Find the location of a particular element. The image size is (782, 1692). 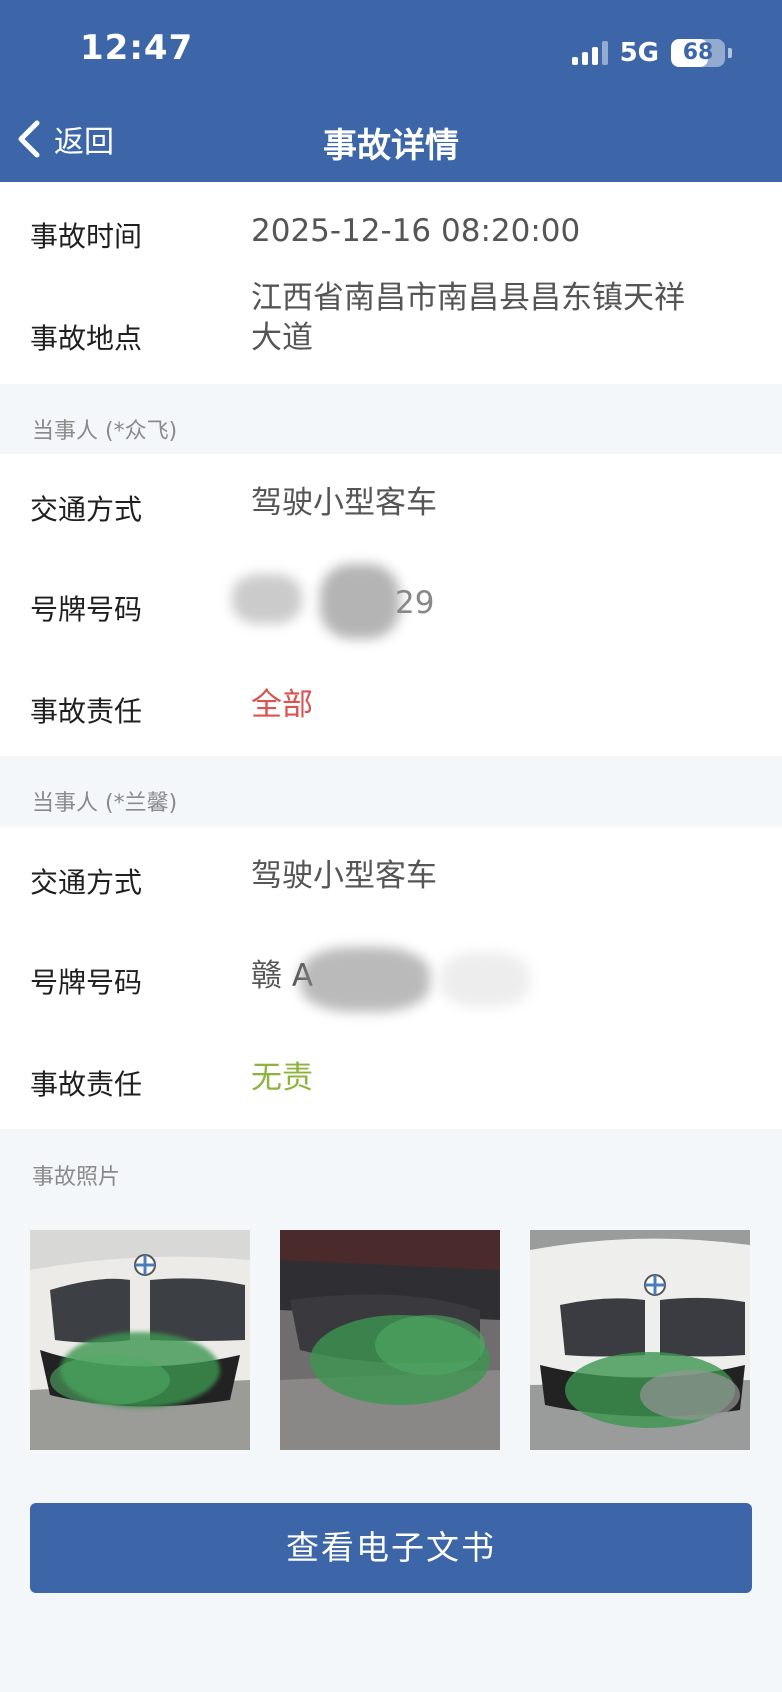

battery-cap is located at coordinates (730, 53).